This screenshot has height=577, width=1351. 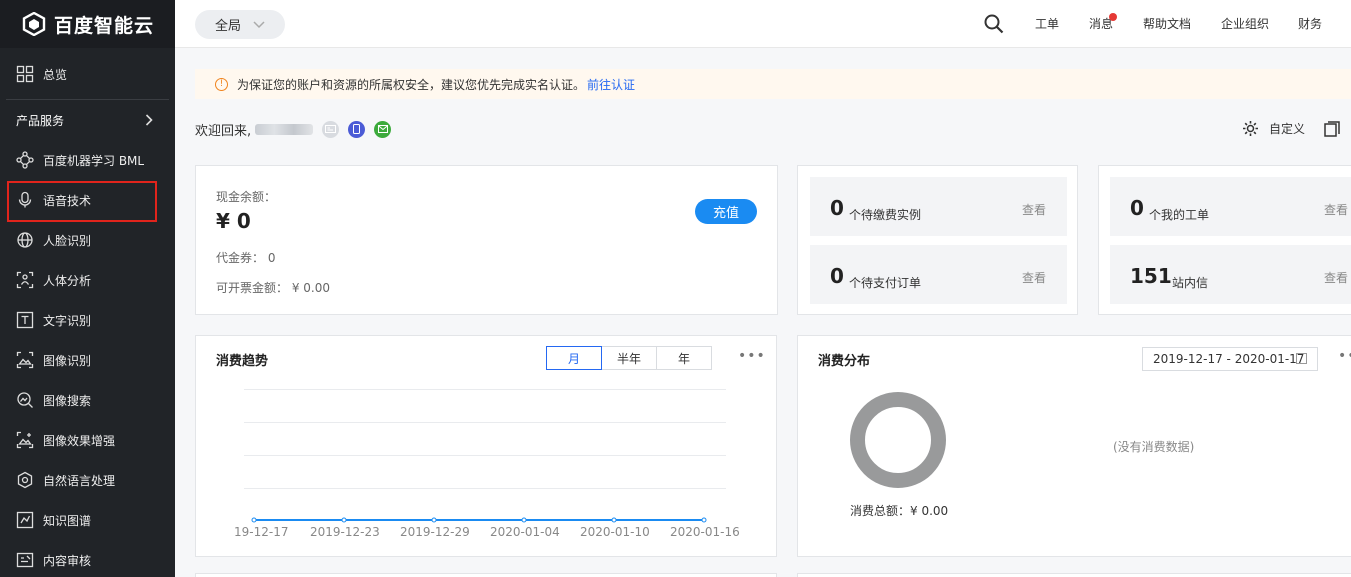 I want to click on copy-icon, so click(x=1332, y=128).